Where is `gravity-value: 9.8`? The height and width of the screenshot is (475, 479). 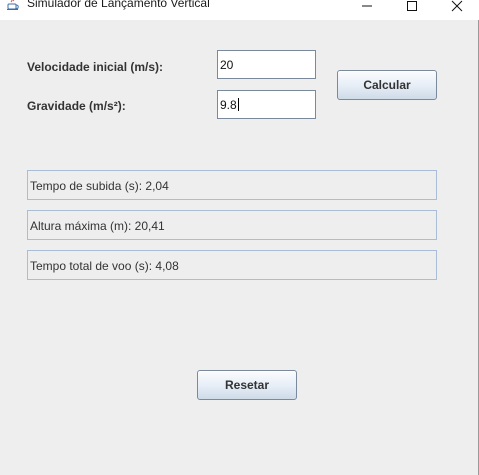
gravity-value: 9.8 is located at coordinates (228, 105).